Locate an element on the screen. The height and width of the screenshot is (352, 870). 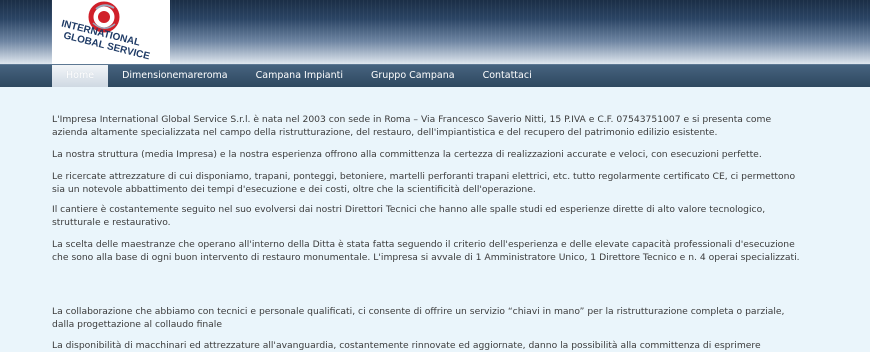
nav-item-dimensionemareroma: Dimensionemareroma is located at coordinates (175, 76).